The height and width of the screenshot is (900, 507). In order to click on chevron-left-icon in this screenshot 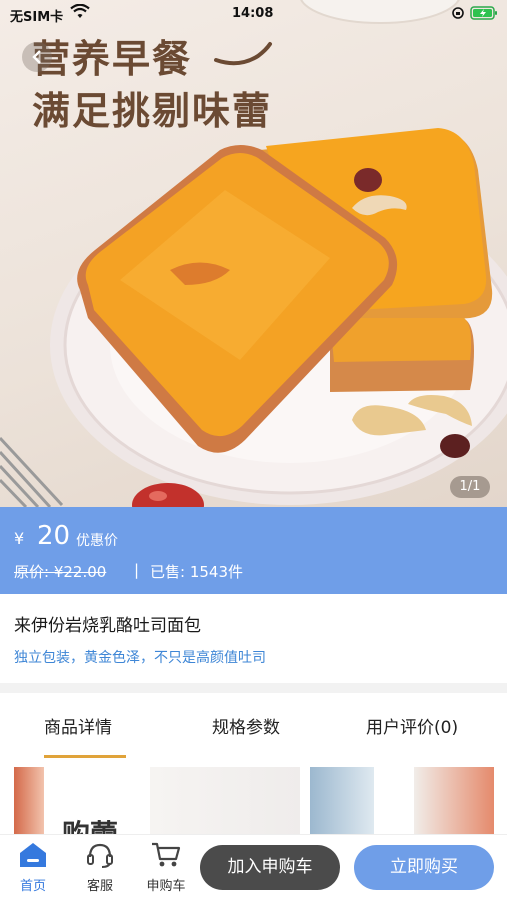, I will do `click(36, 57)`.